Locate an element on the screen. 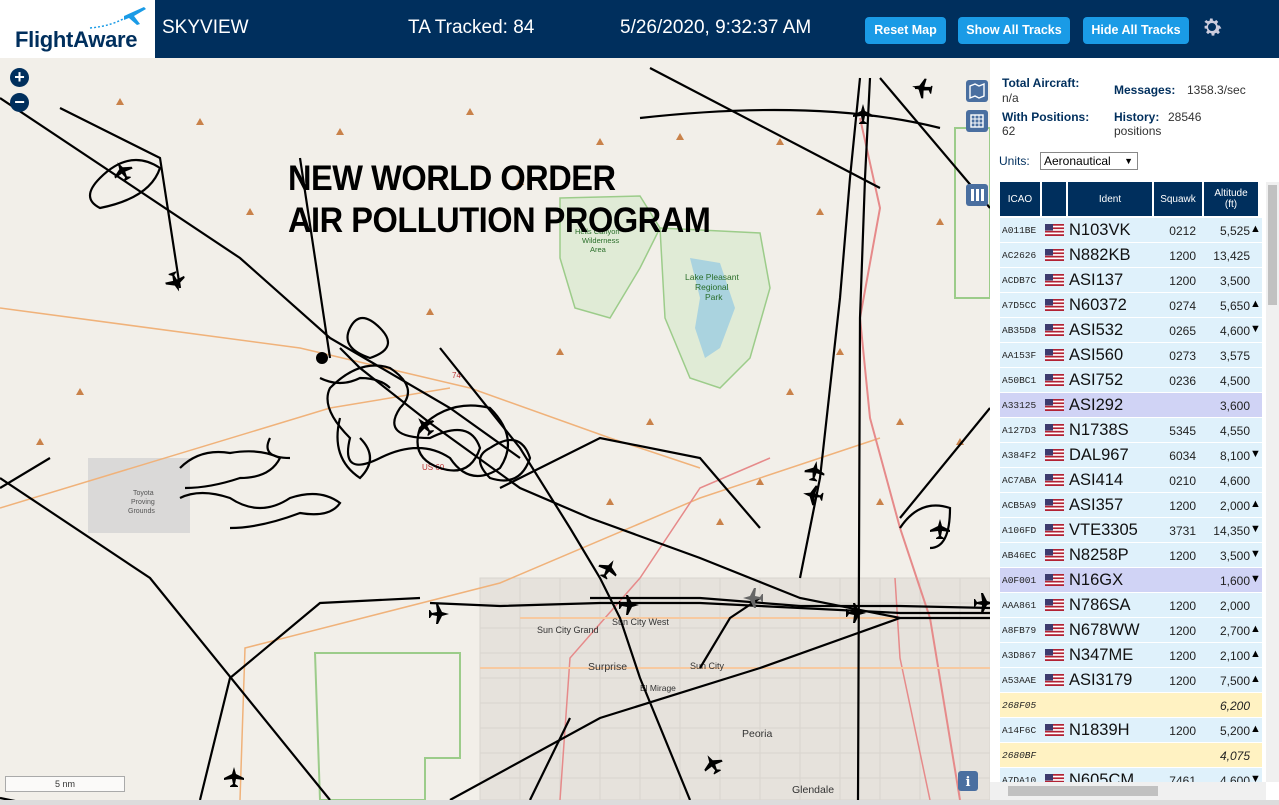  table-row: A50BC1 ASI752 0236 4,500 is located at coordinates (1131, 380).